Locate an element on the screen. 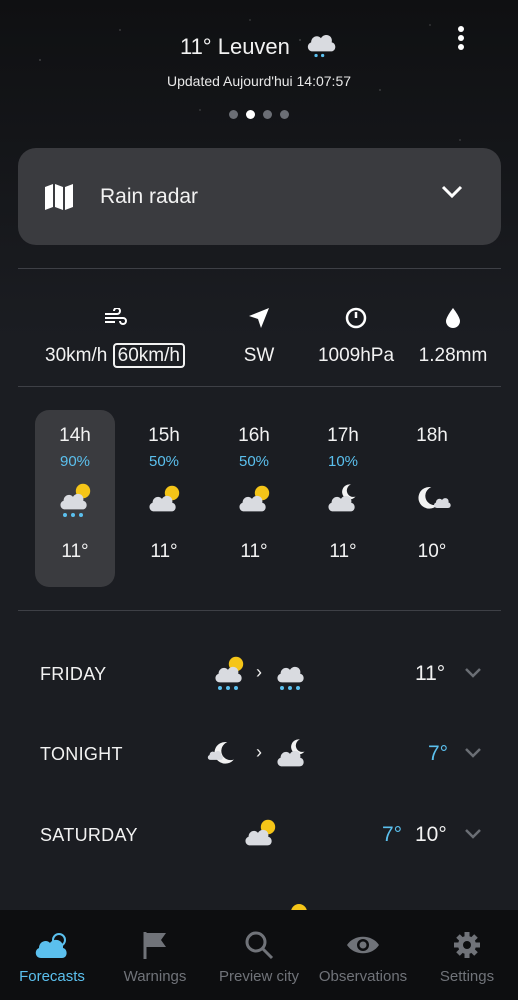 Image resolution: width=518 pixels, height=1000 pixels. hour-card: 15h 50% 11° is located at coordinates (164, 498).